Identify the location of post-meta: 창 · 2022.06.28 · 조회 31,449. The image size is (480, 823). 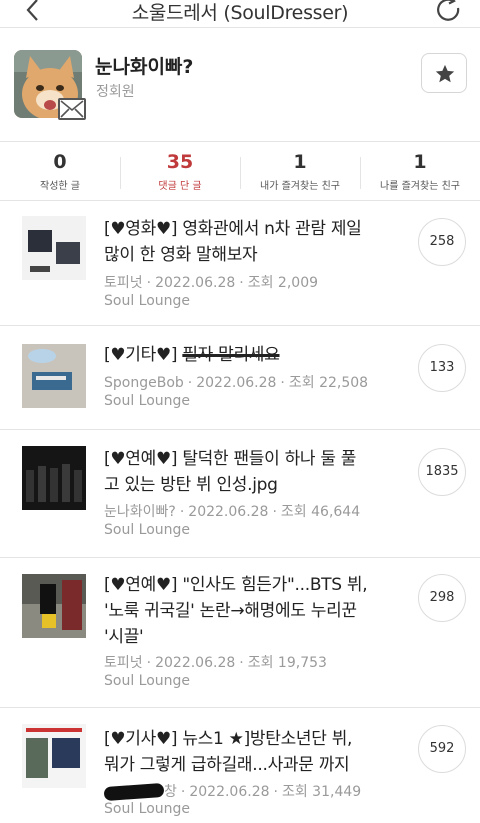
(232, 791).